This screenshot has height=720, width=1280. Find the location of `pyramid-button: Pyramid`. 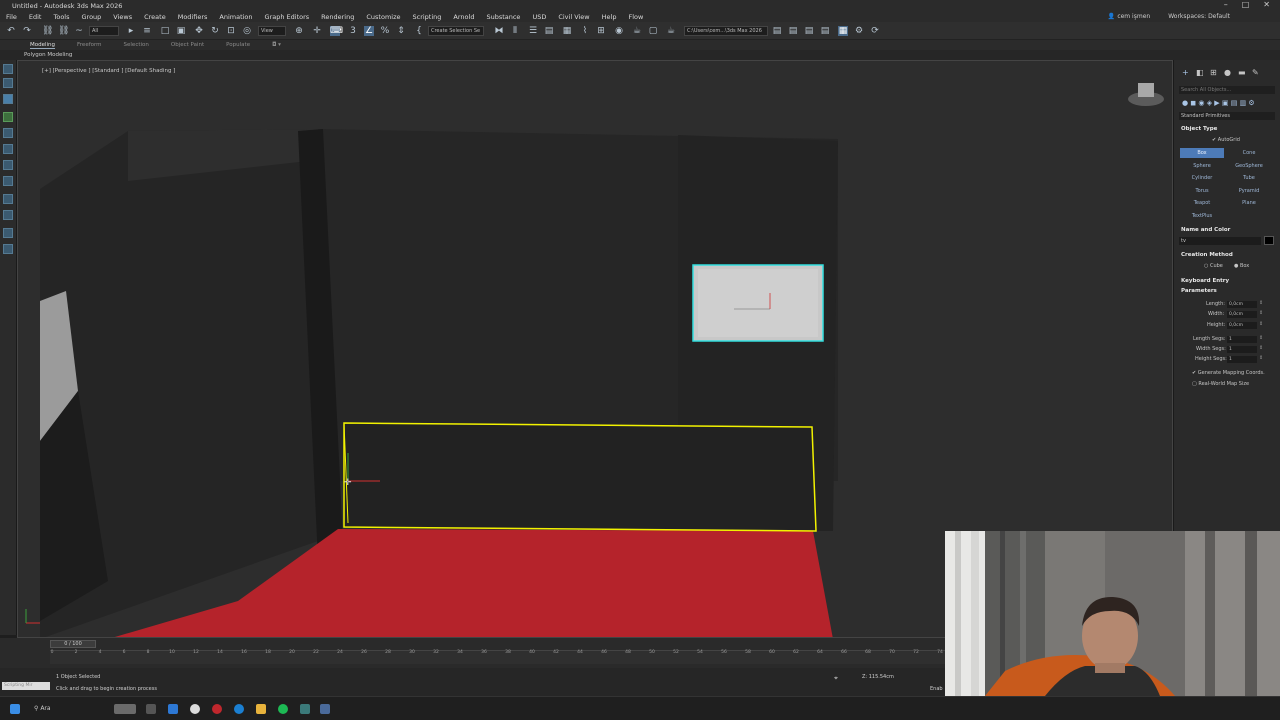

pyramid-button: Pyramid is located at coordinates (1249, 191).